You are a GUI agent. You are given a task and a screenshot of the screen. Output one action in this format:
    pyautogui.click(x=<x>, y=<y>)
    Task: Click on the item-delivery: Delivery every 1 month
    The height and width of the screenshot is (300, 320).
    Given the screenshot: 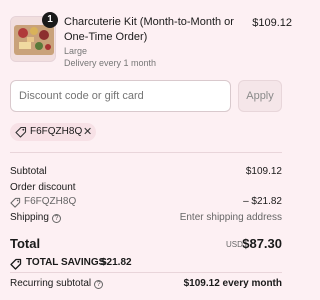 What is the action you would take?
    pyautogui.click(x=110, y=63)
    